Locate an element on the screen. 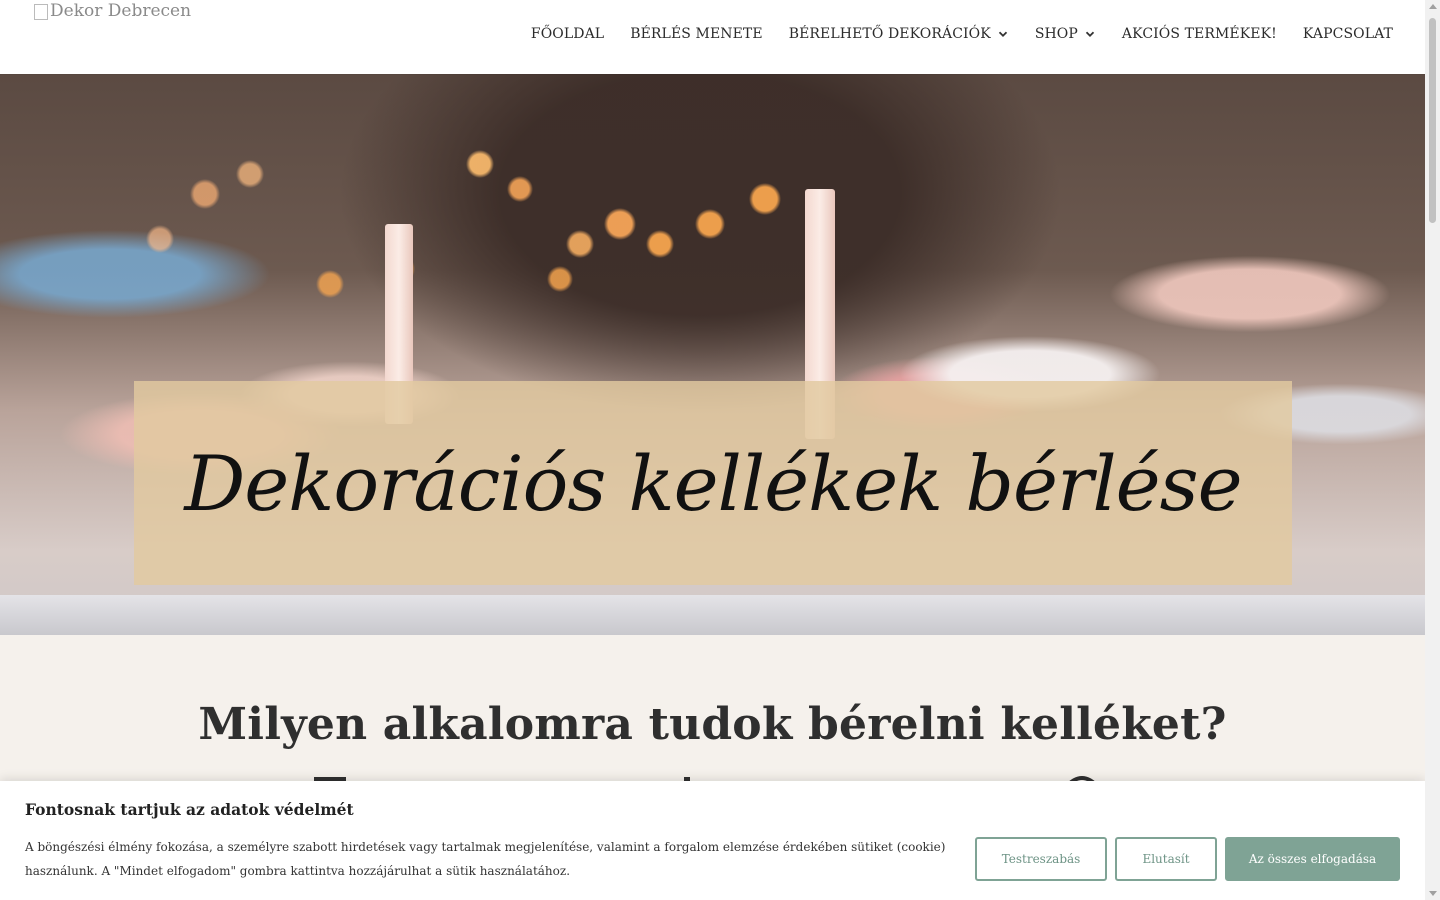  nav-item-shop: SHOP is located at coordinates (1065, 34).